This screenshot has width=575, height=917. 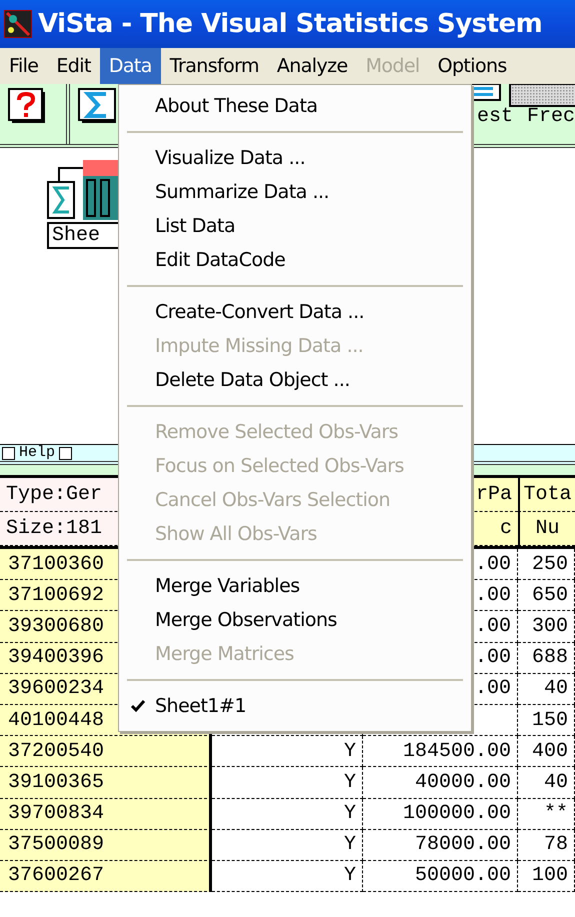 What do you see at coordinates (130, 66) in the screenshot?
I see `menu-bar-item: Data` at bounding box center [130, 66].